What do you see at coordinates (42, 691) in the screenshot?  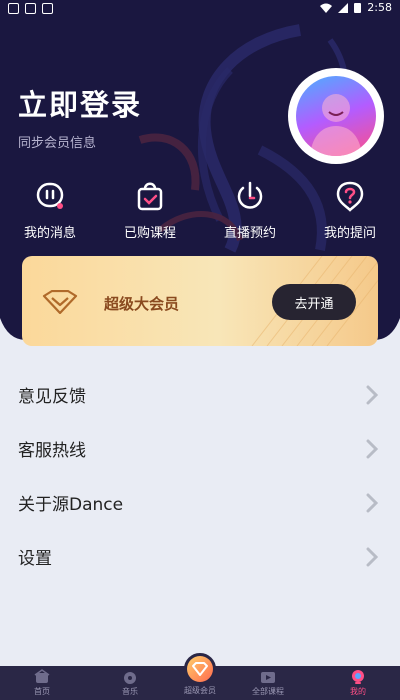 I see `tab-label: 首页` at bounding box center [42, 691].